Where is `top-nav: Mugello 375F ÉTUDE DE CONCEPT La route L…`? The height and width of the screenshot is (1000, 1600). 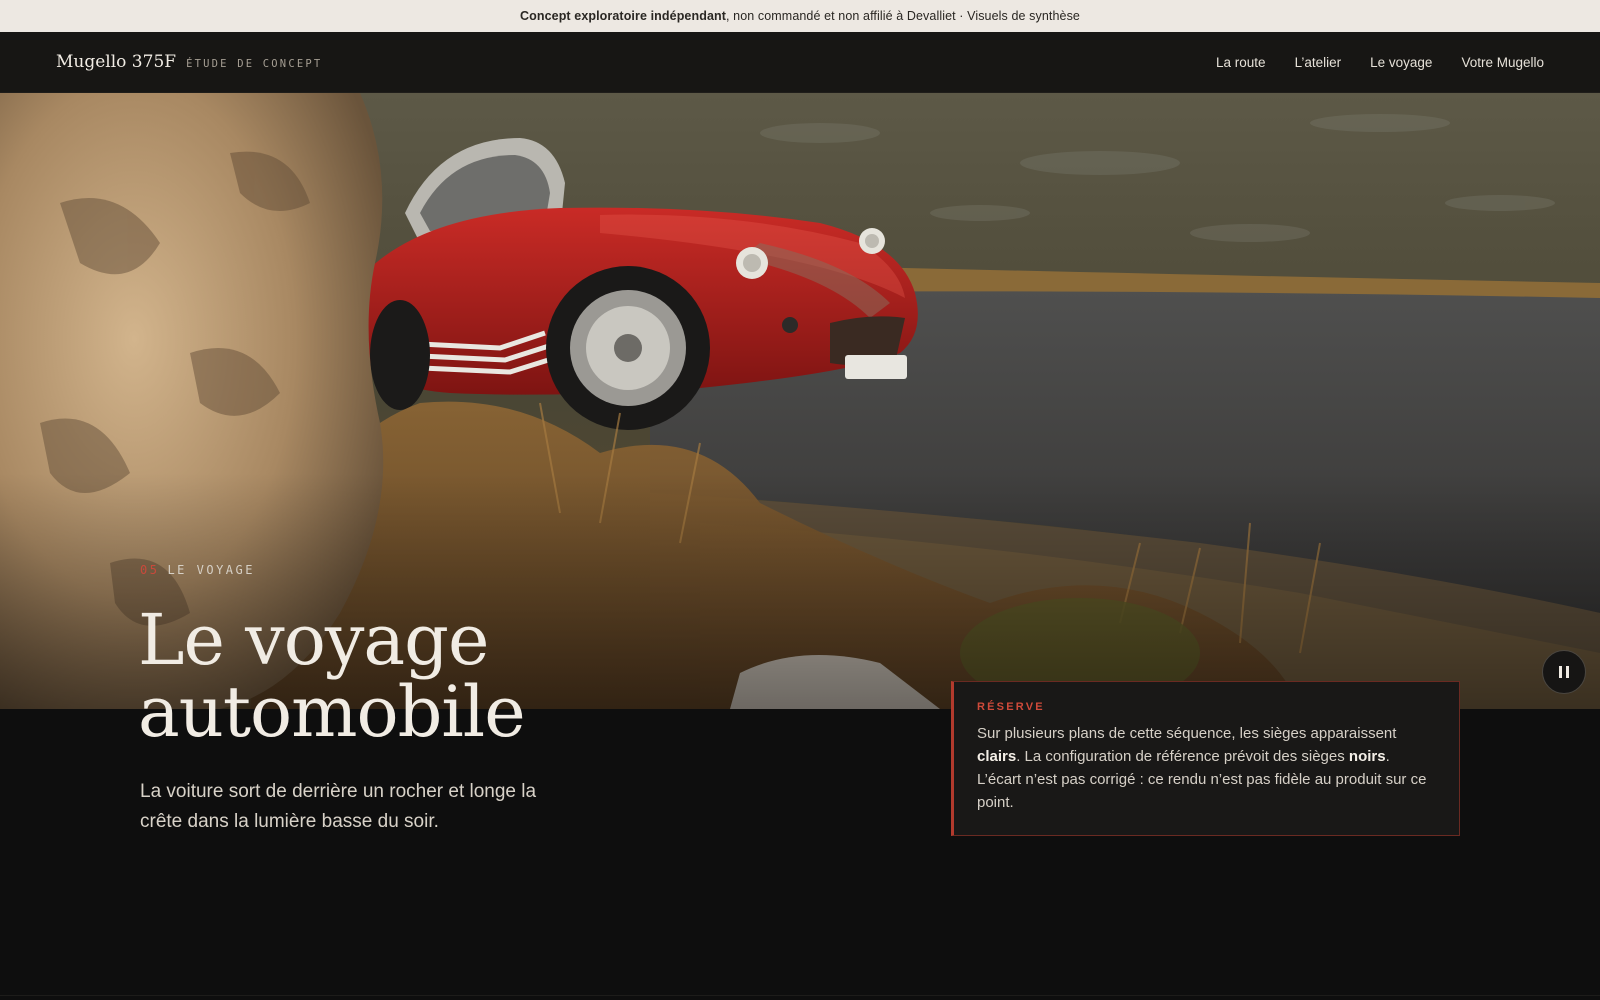
top-nav: Mugello 375F ÉTUDE DE CONCEPT La route L… is located at coordinates (800, 62).